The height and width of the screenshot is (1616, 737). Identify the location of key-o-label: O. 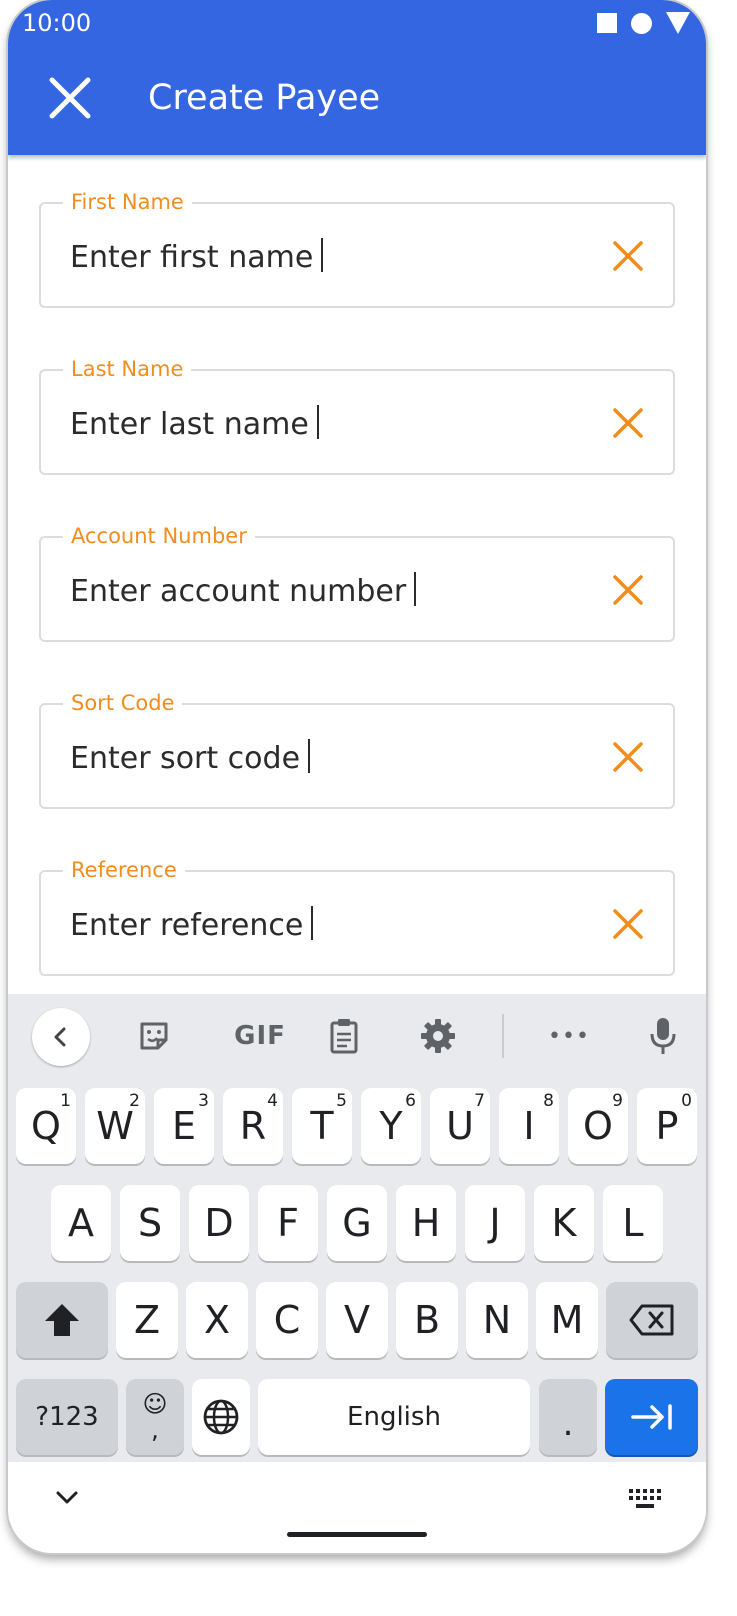
(598, 1126).